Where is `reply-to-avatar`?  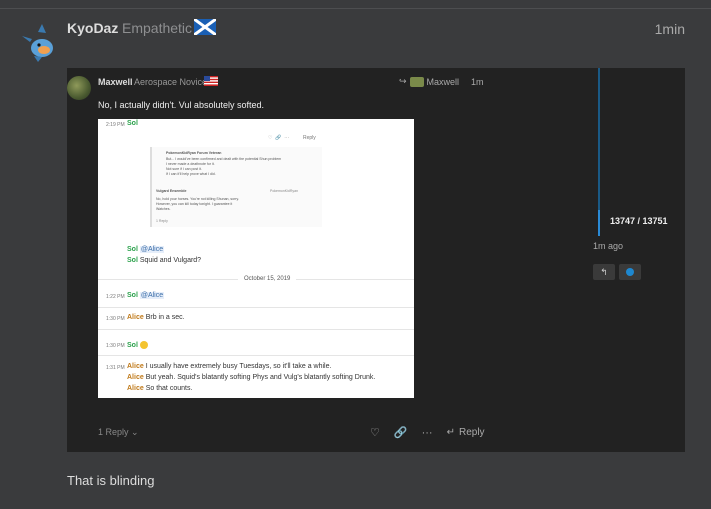
reply-to-avatar is located at coordinates (416, 81).